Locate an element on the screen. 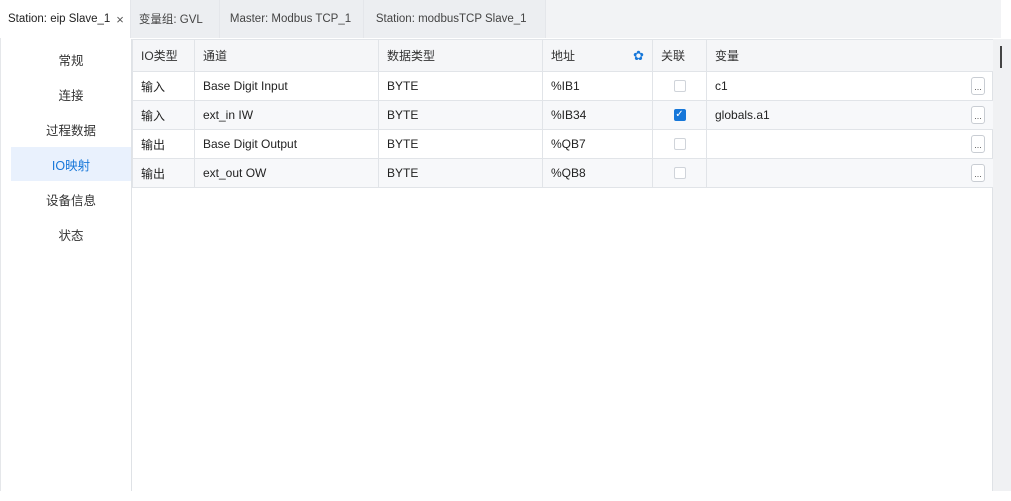 The image size is (1011, 501). sidebar-item-connection: 连接 is located at coordinates (71, 94).